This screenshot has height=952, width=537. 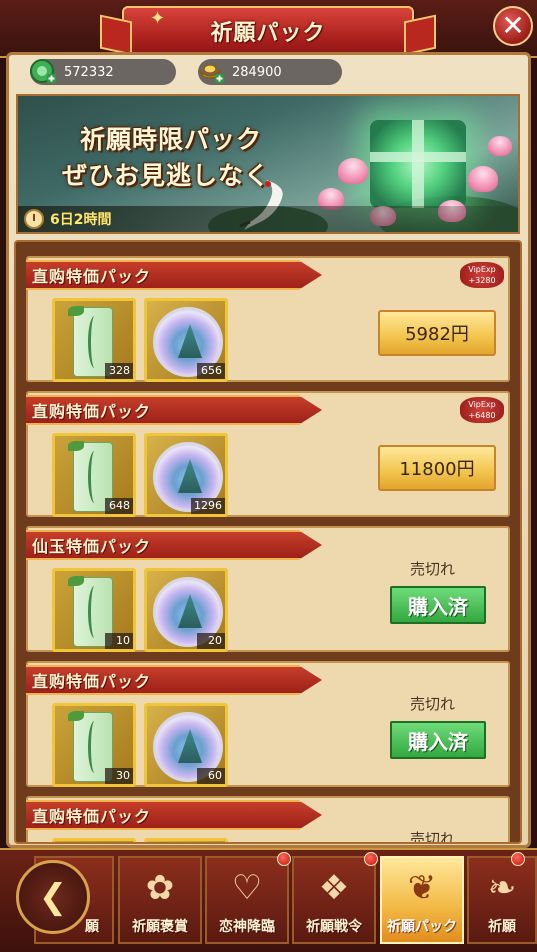 What do you see at coordinates (268, 454) in the screenshot?
I see `pack-card: 直购特価パック VipExp +6480 648 1296 11800円` at bounding box center [268, 454].